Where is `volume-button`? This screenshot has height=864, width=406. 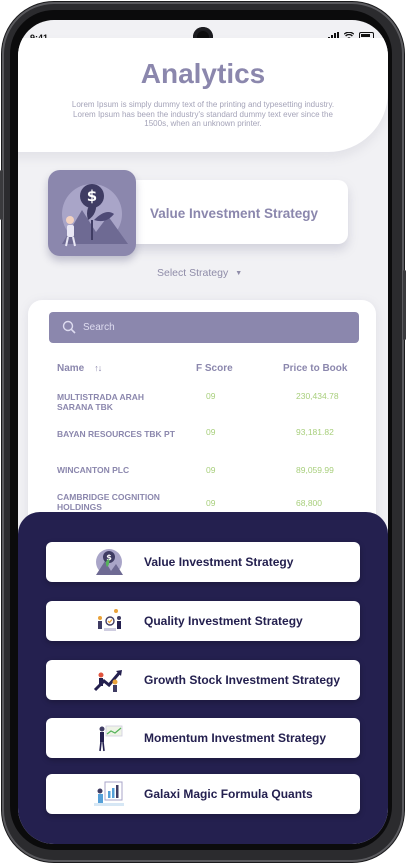
volume-button is located at coordinates (1, 195).